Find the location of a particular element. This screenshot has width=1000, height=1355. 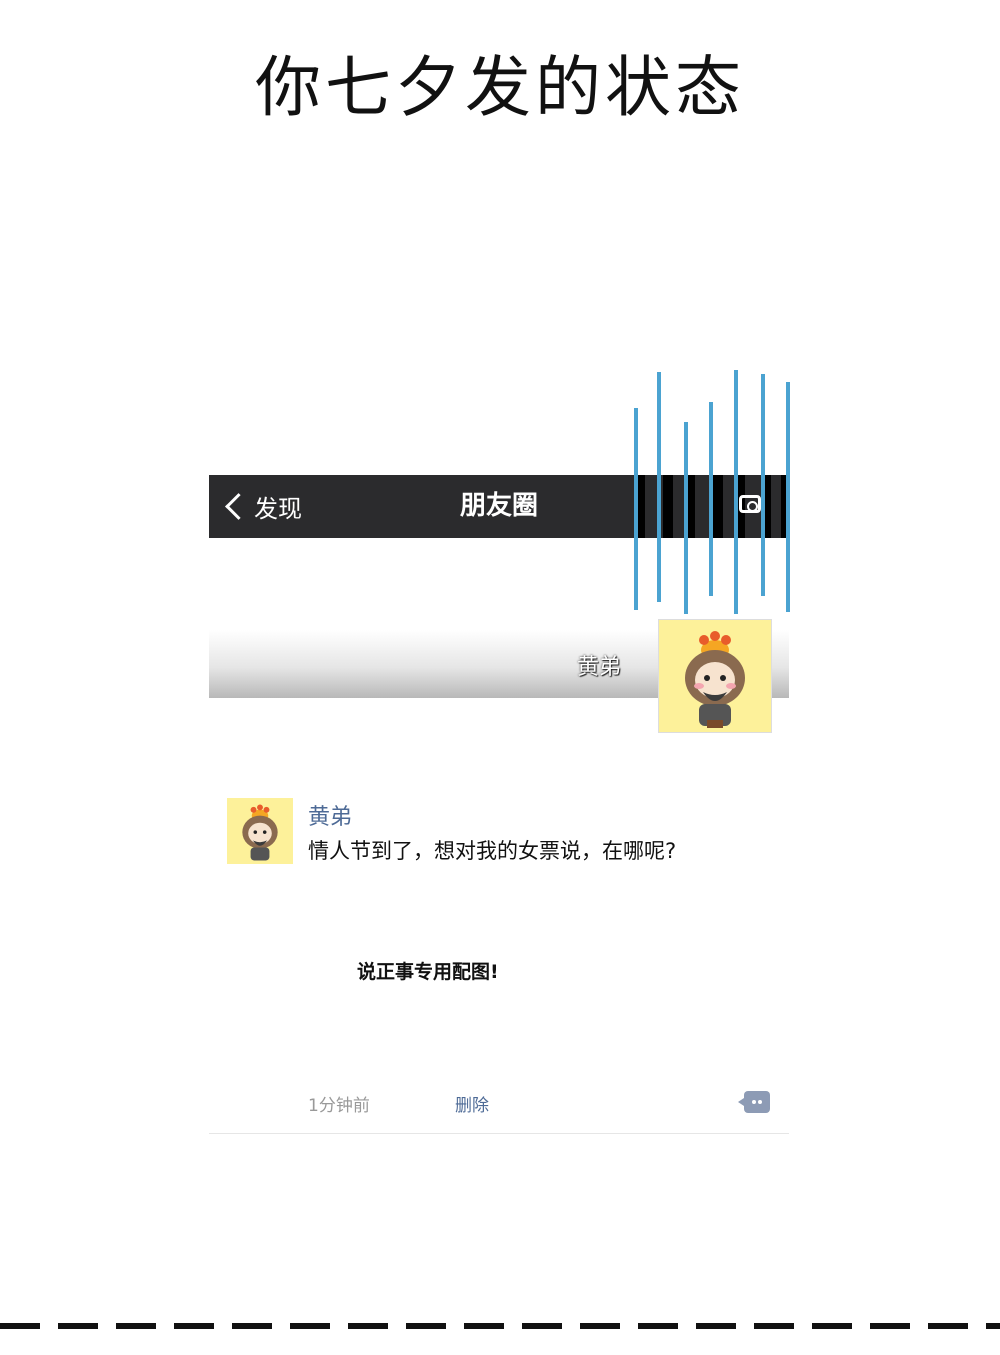

post-divider is located at coordinates (499, 1133).